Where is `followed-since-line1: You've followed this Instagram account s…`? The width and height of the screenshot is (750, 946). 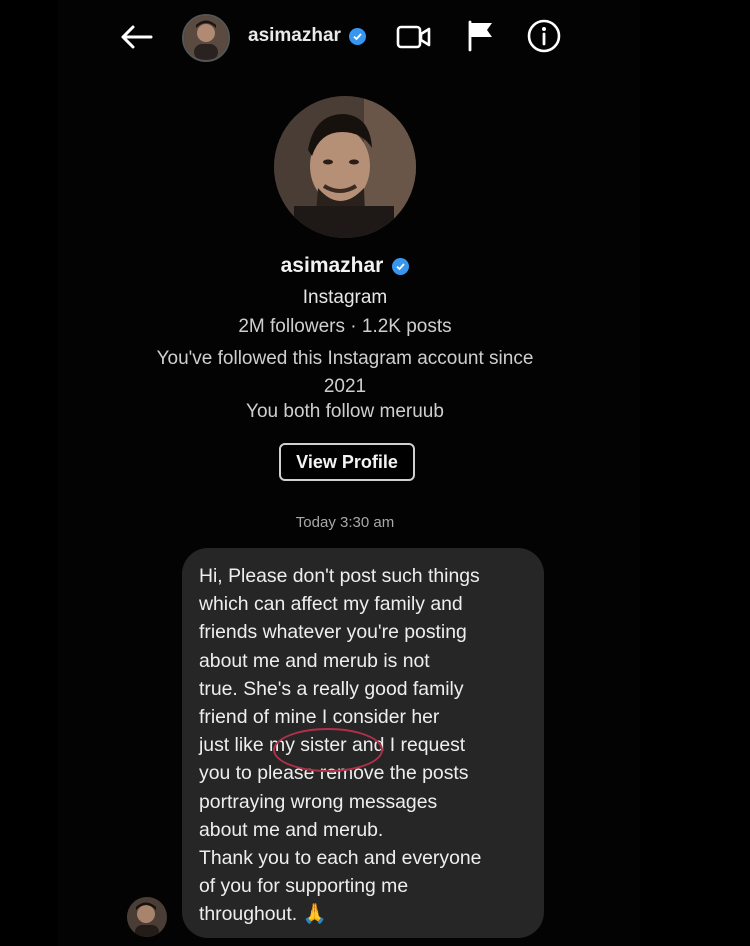
followed-since-line1: You've followed this Instagram account s… is located at coordinates (345, 358).